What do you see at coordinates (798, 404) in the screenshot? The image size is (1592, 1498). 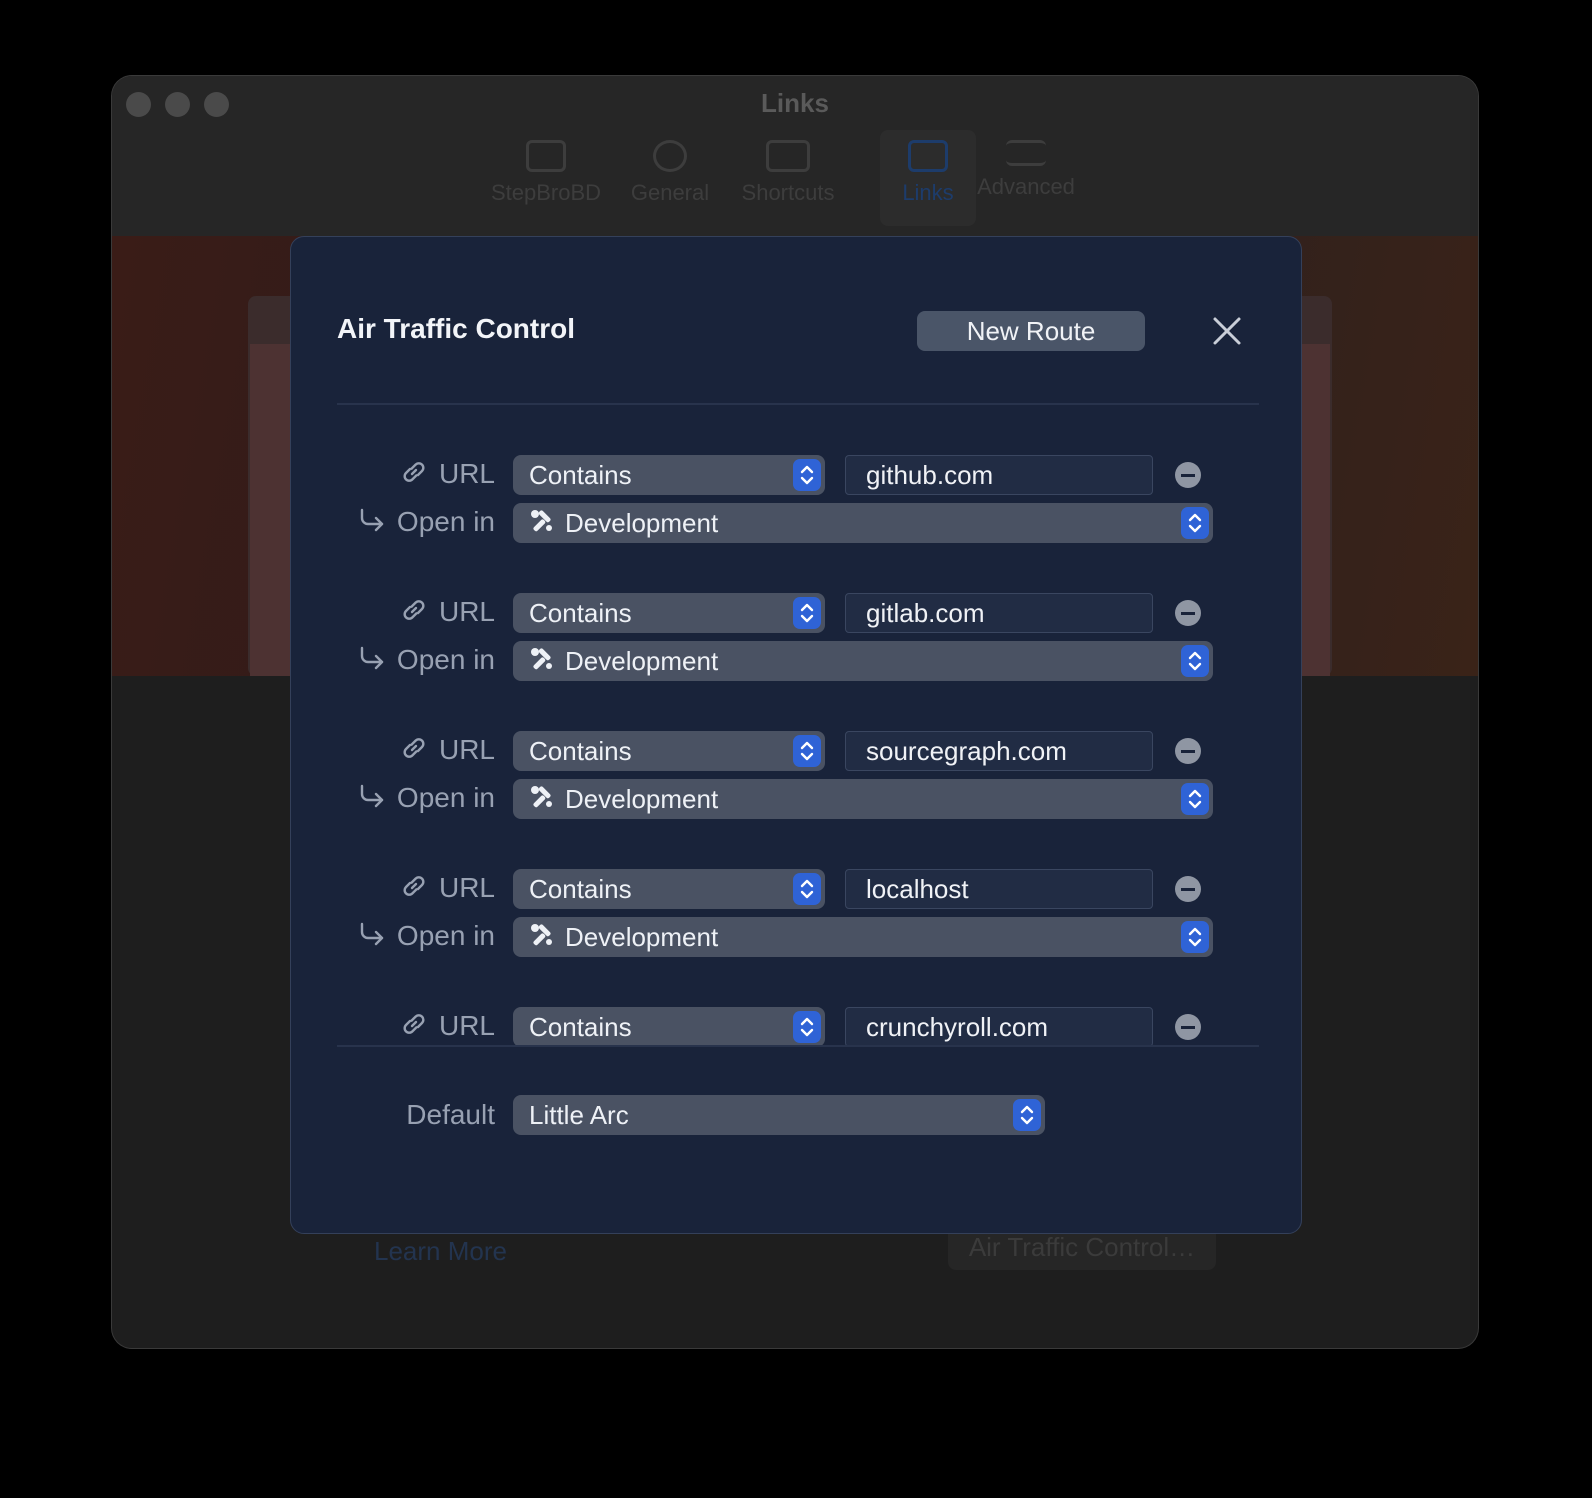 I see `header-divider` at bounding box center [798, 404].